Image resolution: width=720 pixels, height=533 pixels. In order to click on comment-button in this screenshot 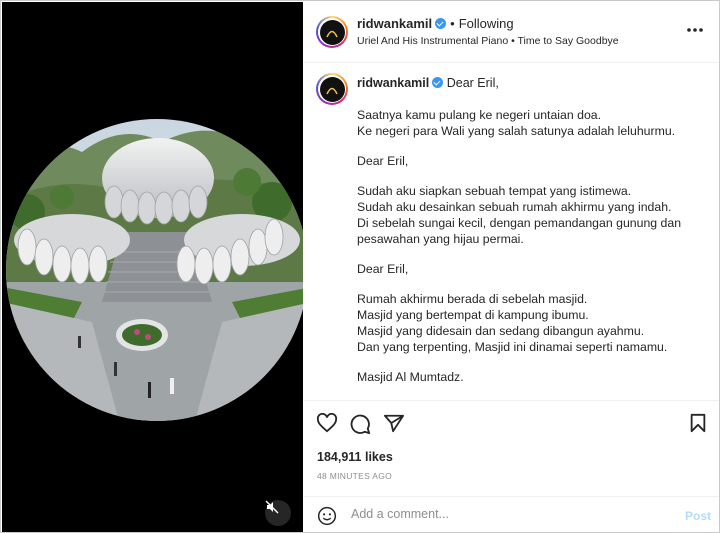, I will do `click(360, 426)`.